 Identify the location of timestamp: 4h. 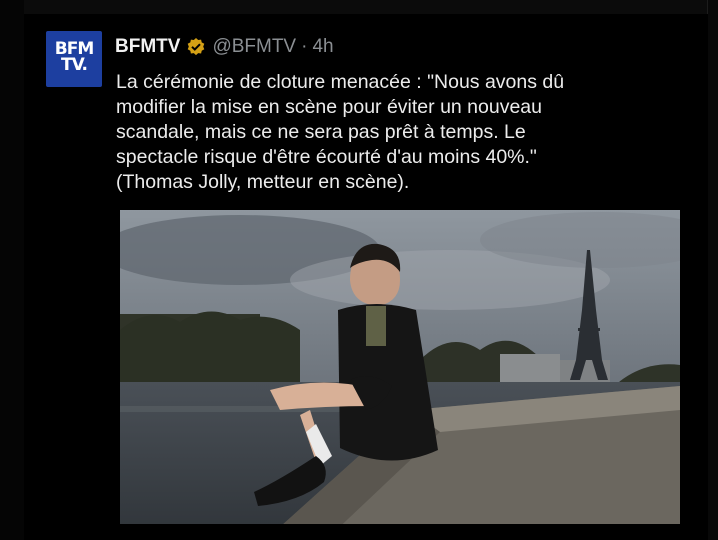
(322, 47).